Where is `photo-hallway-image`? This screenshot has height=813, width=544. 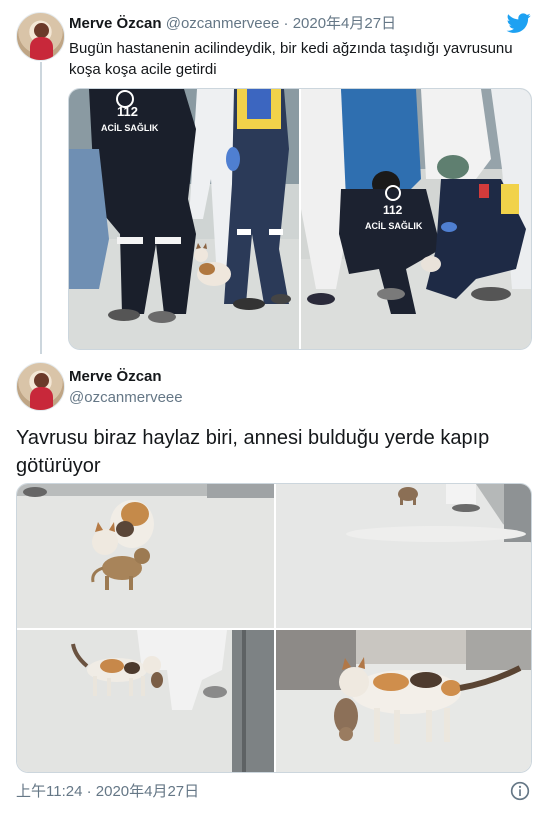
photo-hallway-image is located at coordinates (403, 556).